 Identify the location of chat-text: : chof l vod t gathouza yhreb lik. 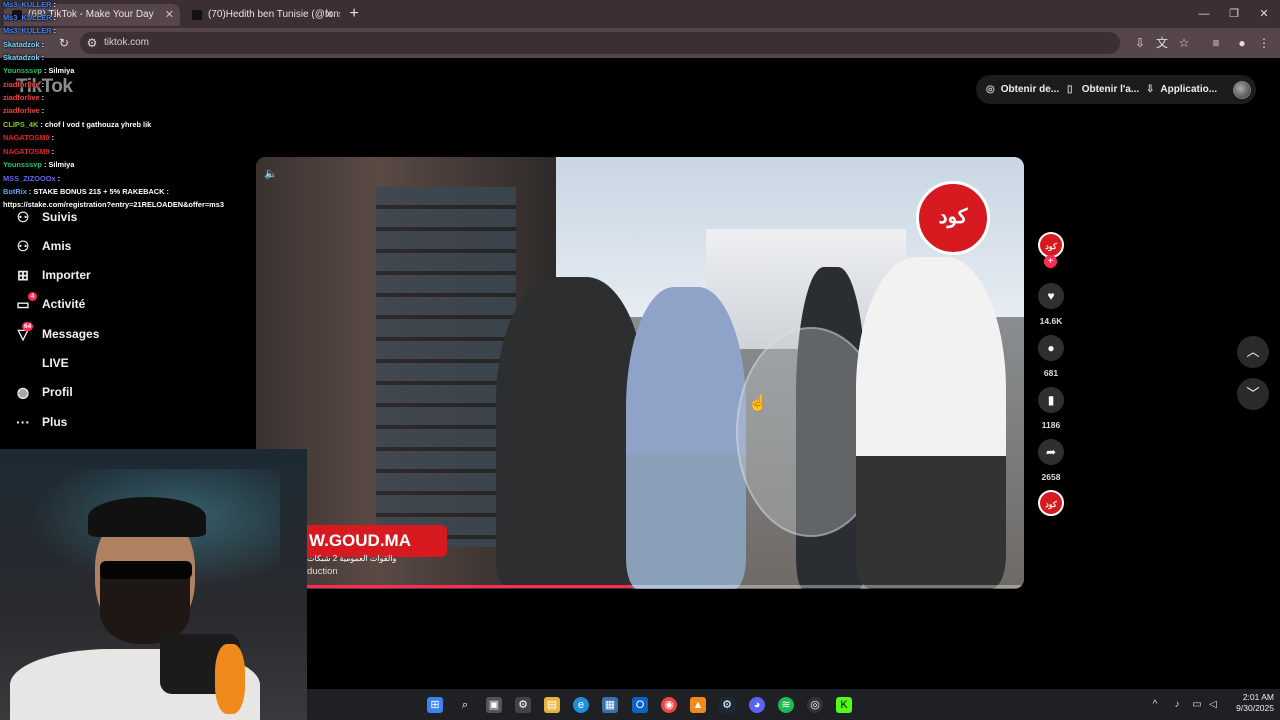
(96, 124).